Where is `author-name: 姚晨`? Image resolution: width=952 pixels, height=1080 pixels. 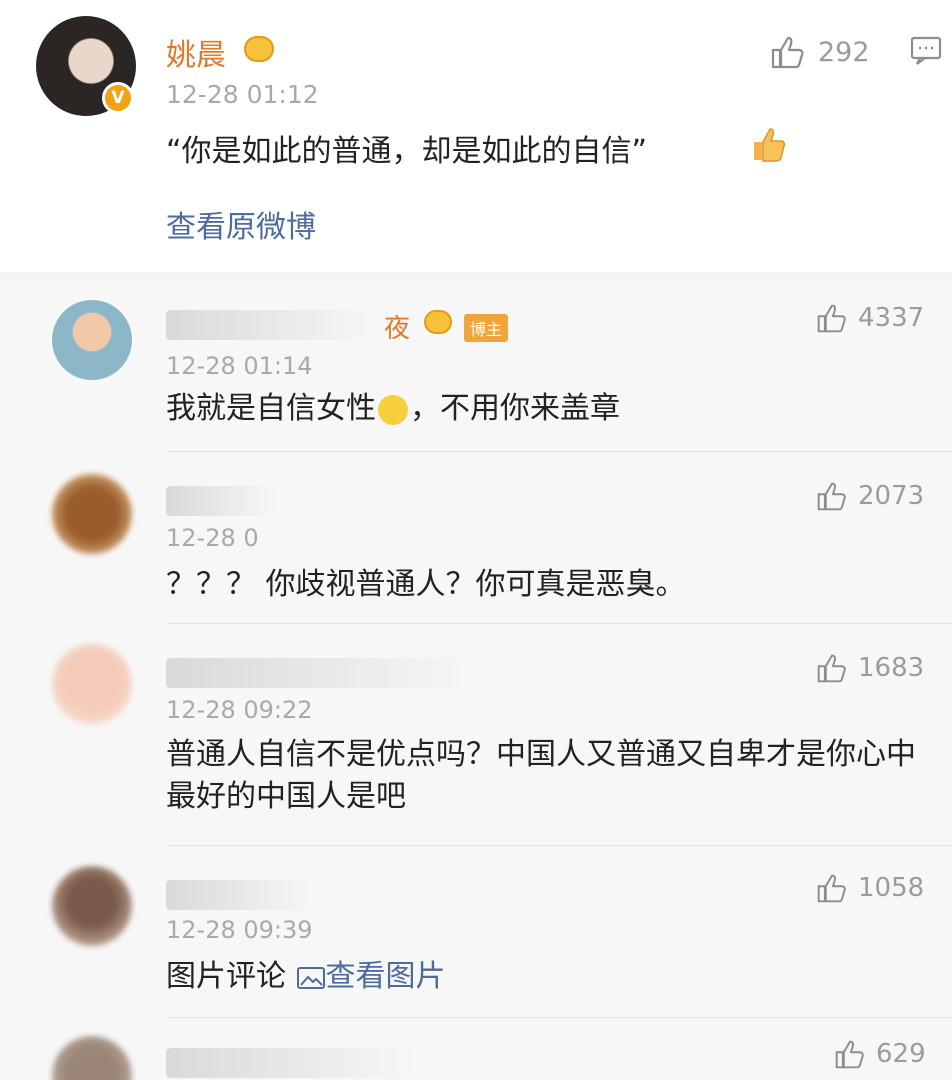 author-name: 姚晨 is located at coordinates (196, 52).